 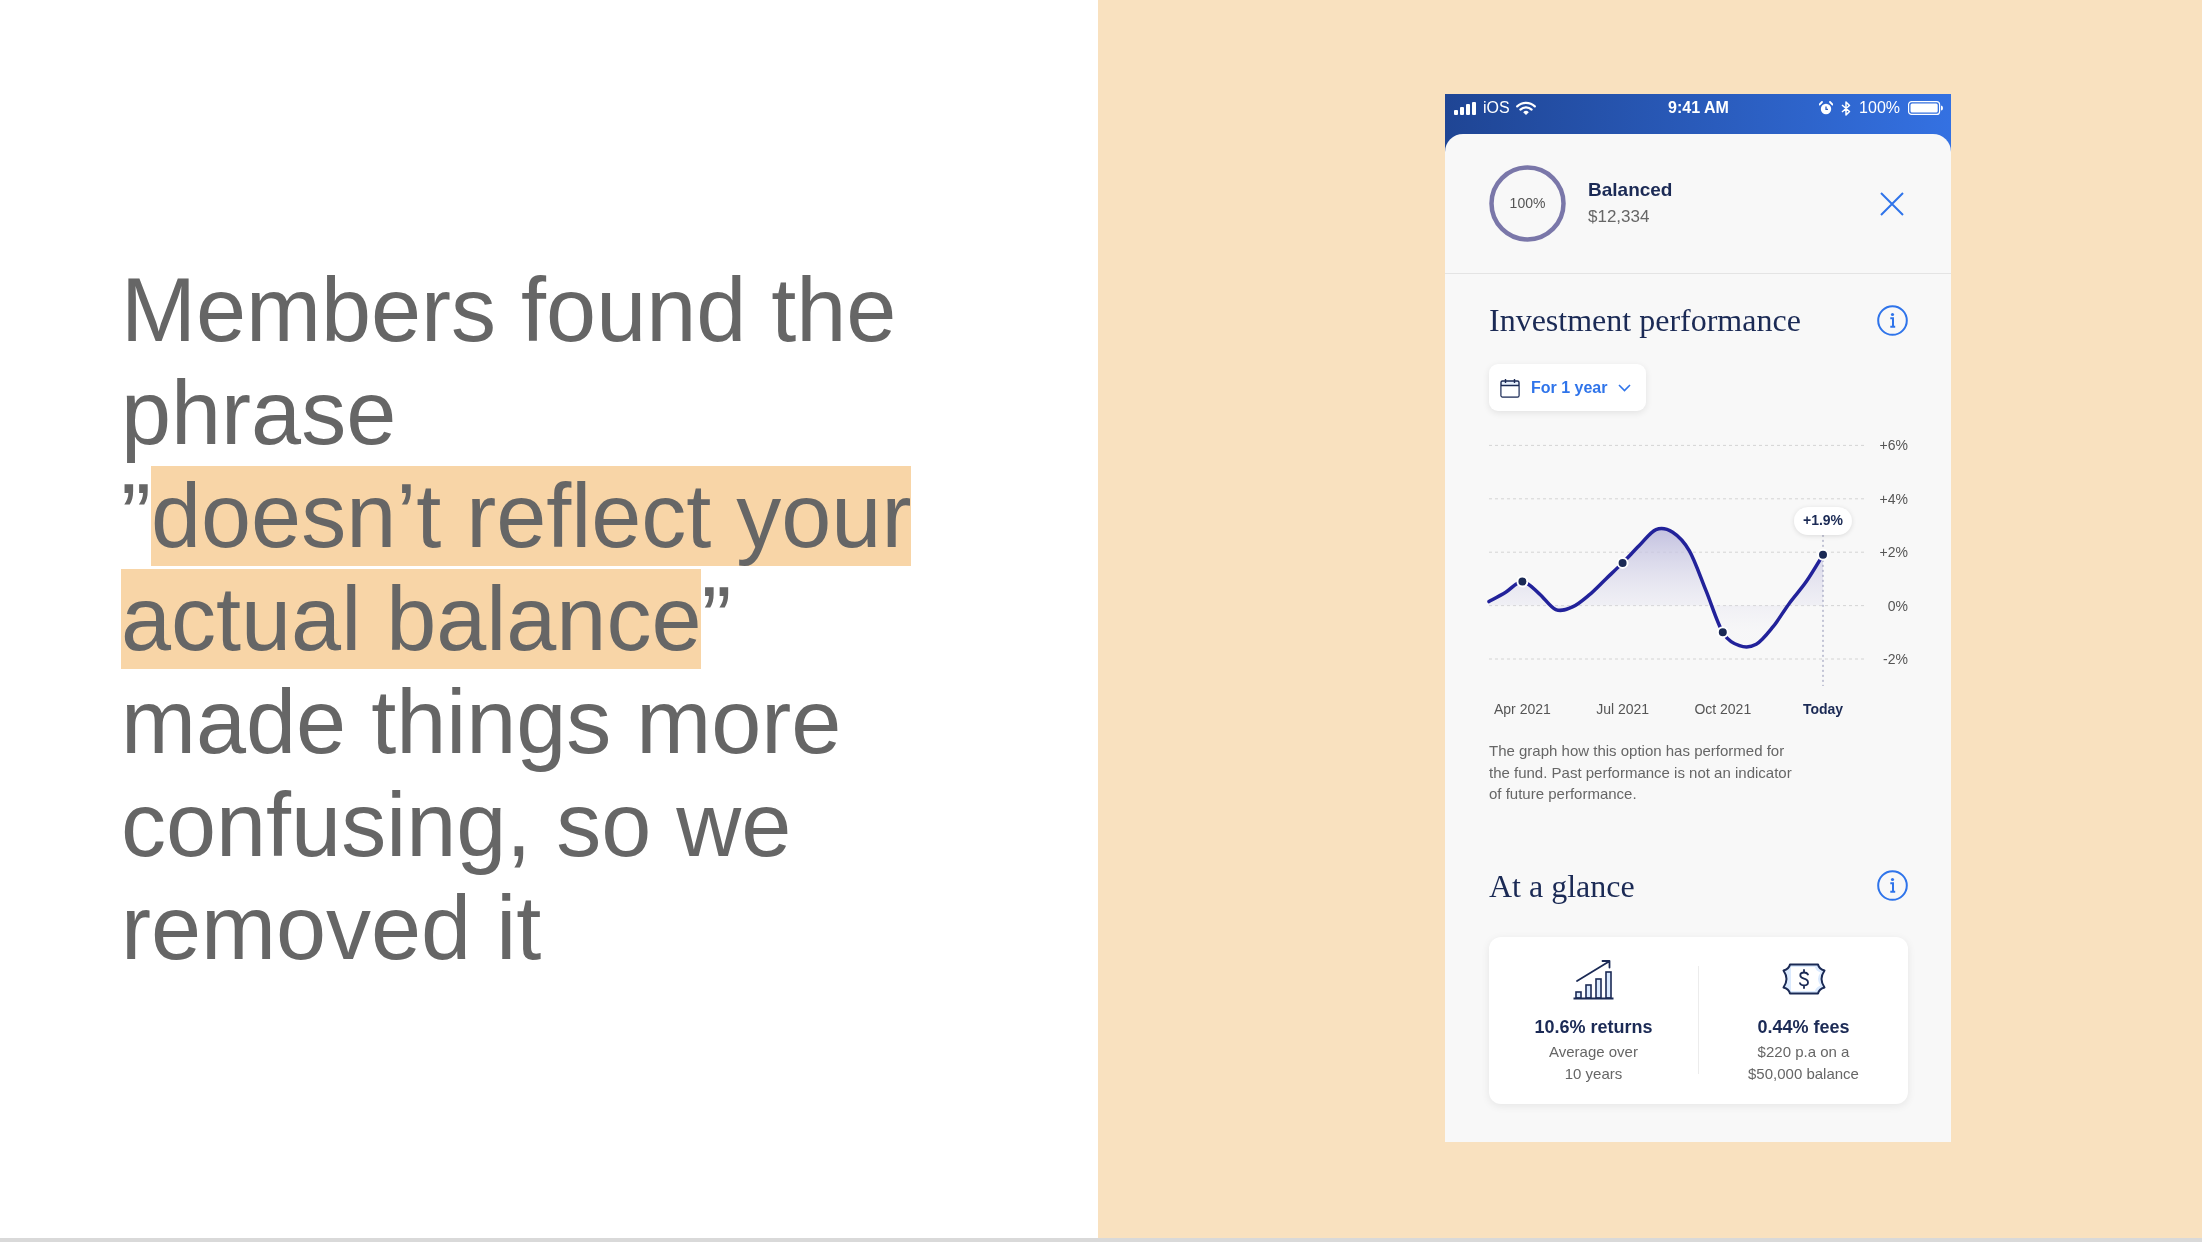 I want to click on battery-percentage: 100%, so click(x=1879, y=108).